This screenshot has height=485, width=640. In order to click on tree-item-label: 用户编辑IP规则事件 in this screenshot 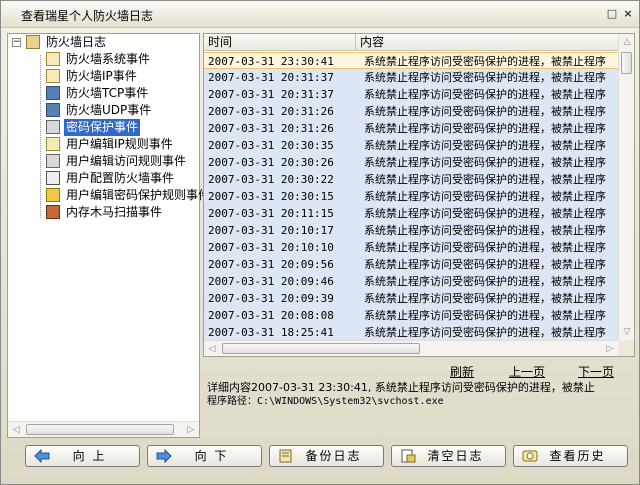, I will do `click(119, 144)`.